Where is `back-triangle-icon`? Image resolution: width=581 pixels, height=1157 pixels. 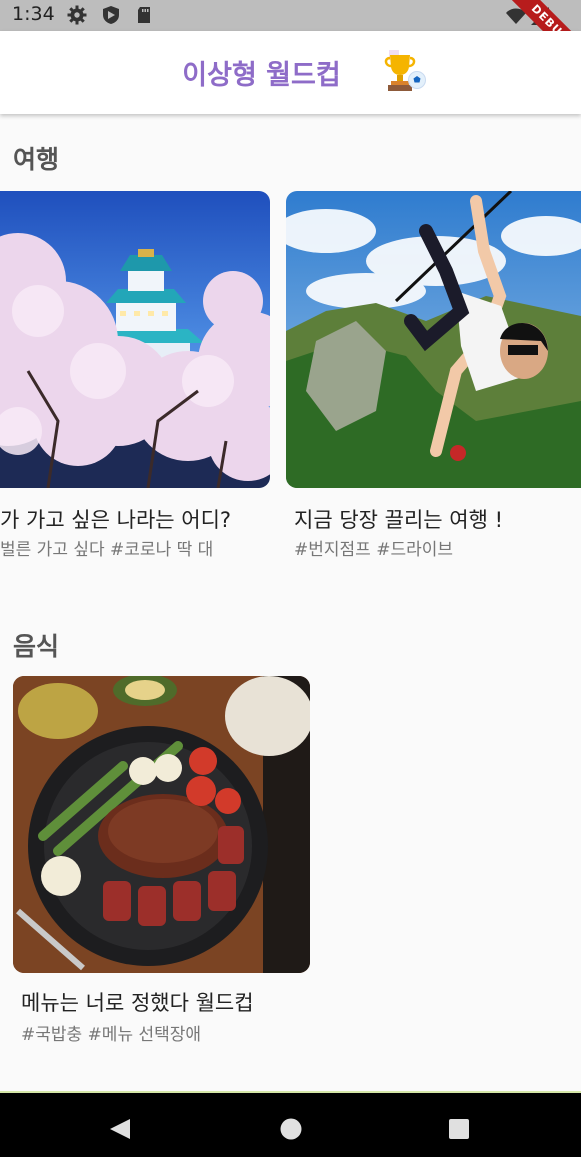 back-triangle-icon is located at coordinates (120, 1129).